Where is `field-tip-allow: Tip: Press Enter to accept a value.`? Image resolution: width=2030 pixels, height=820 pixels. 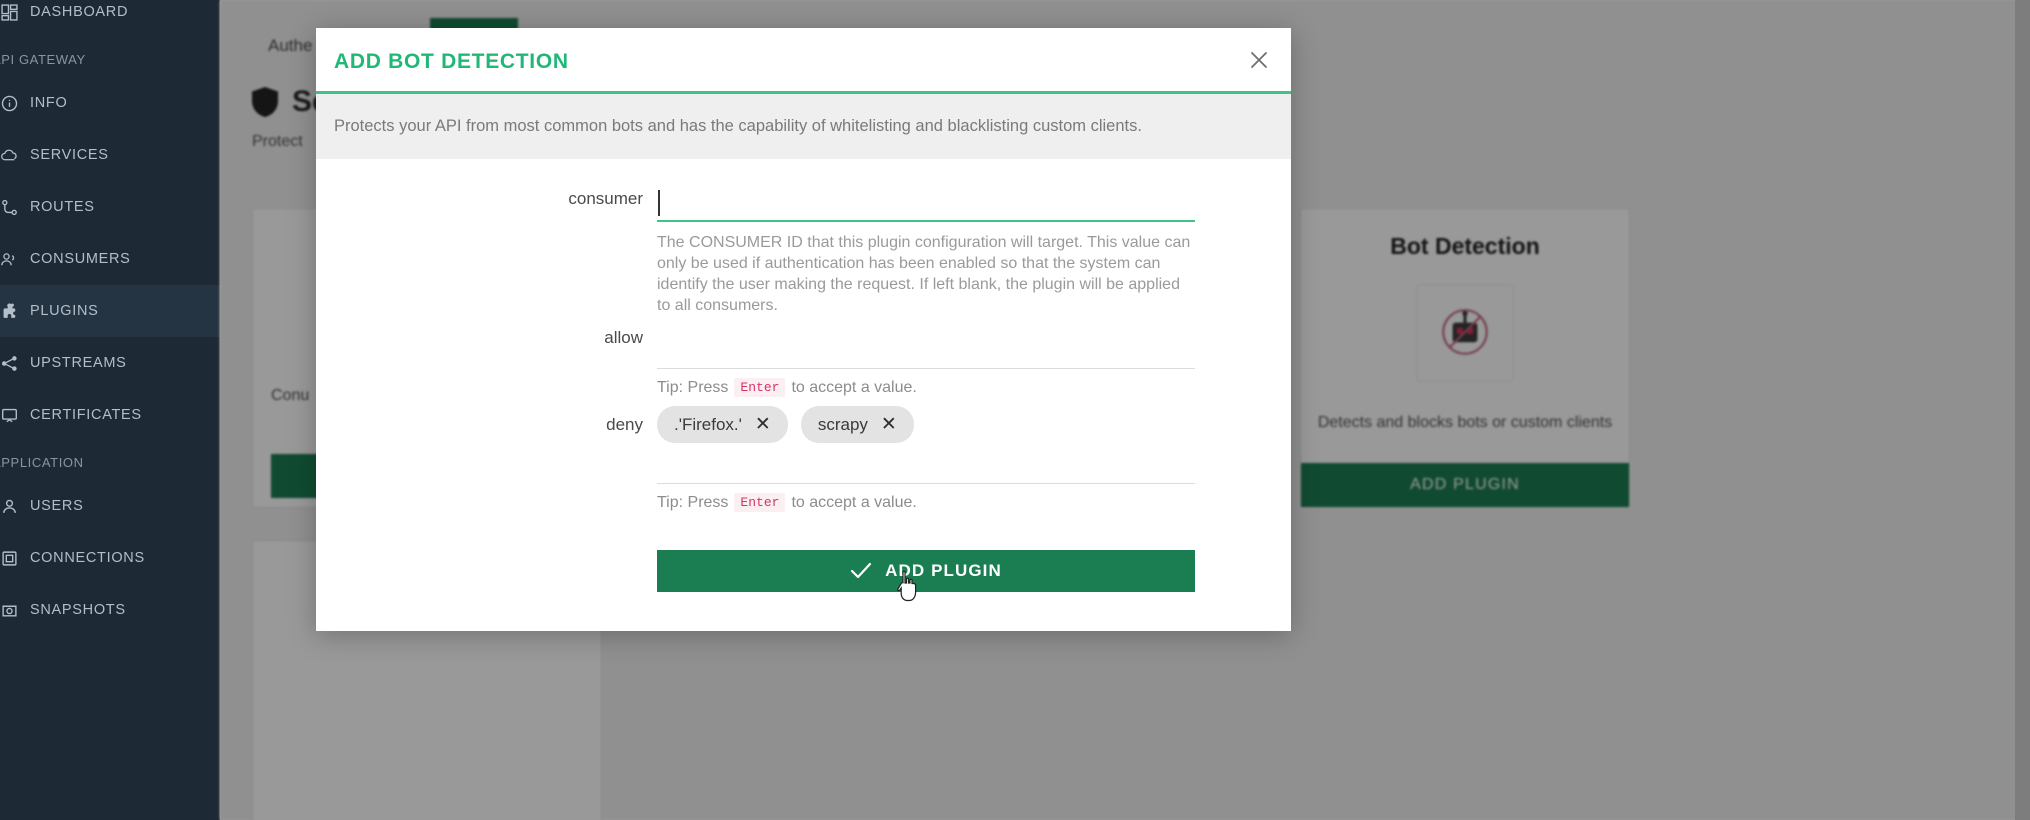
field-tip-allow: Tip: Press Enter to accept a value. is located at coordinates (926, 387).